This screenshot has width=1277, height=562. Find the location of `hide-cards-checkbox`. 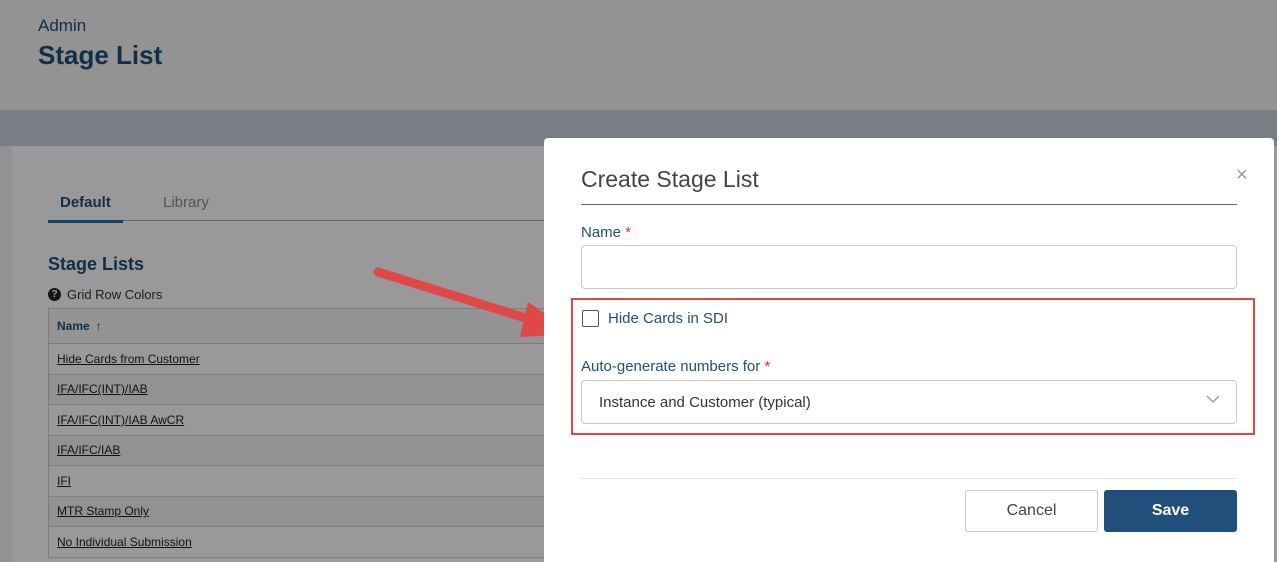

hide-cards-checkbox is located at coordinates (590, 318).